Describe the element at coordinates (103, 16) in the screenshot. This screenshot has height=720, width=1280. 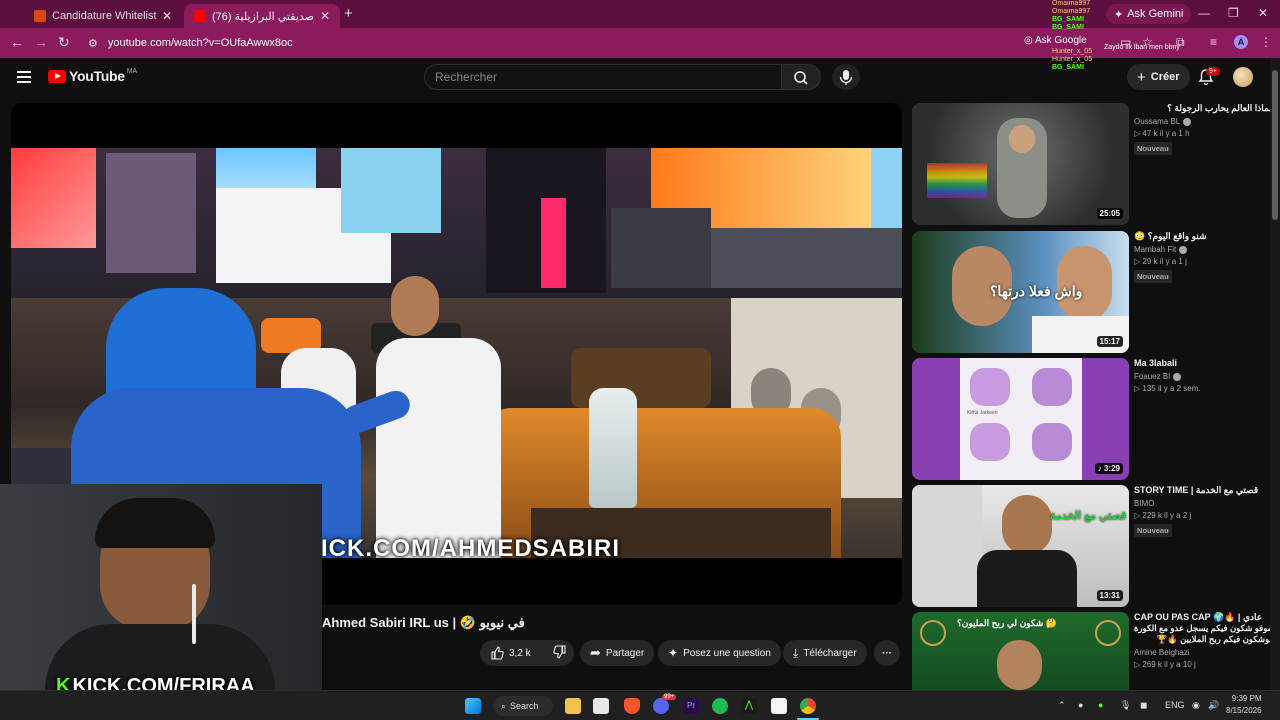
I see `tab-candidature: Candidature Whitelist - Bobony ✕` at that location.